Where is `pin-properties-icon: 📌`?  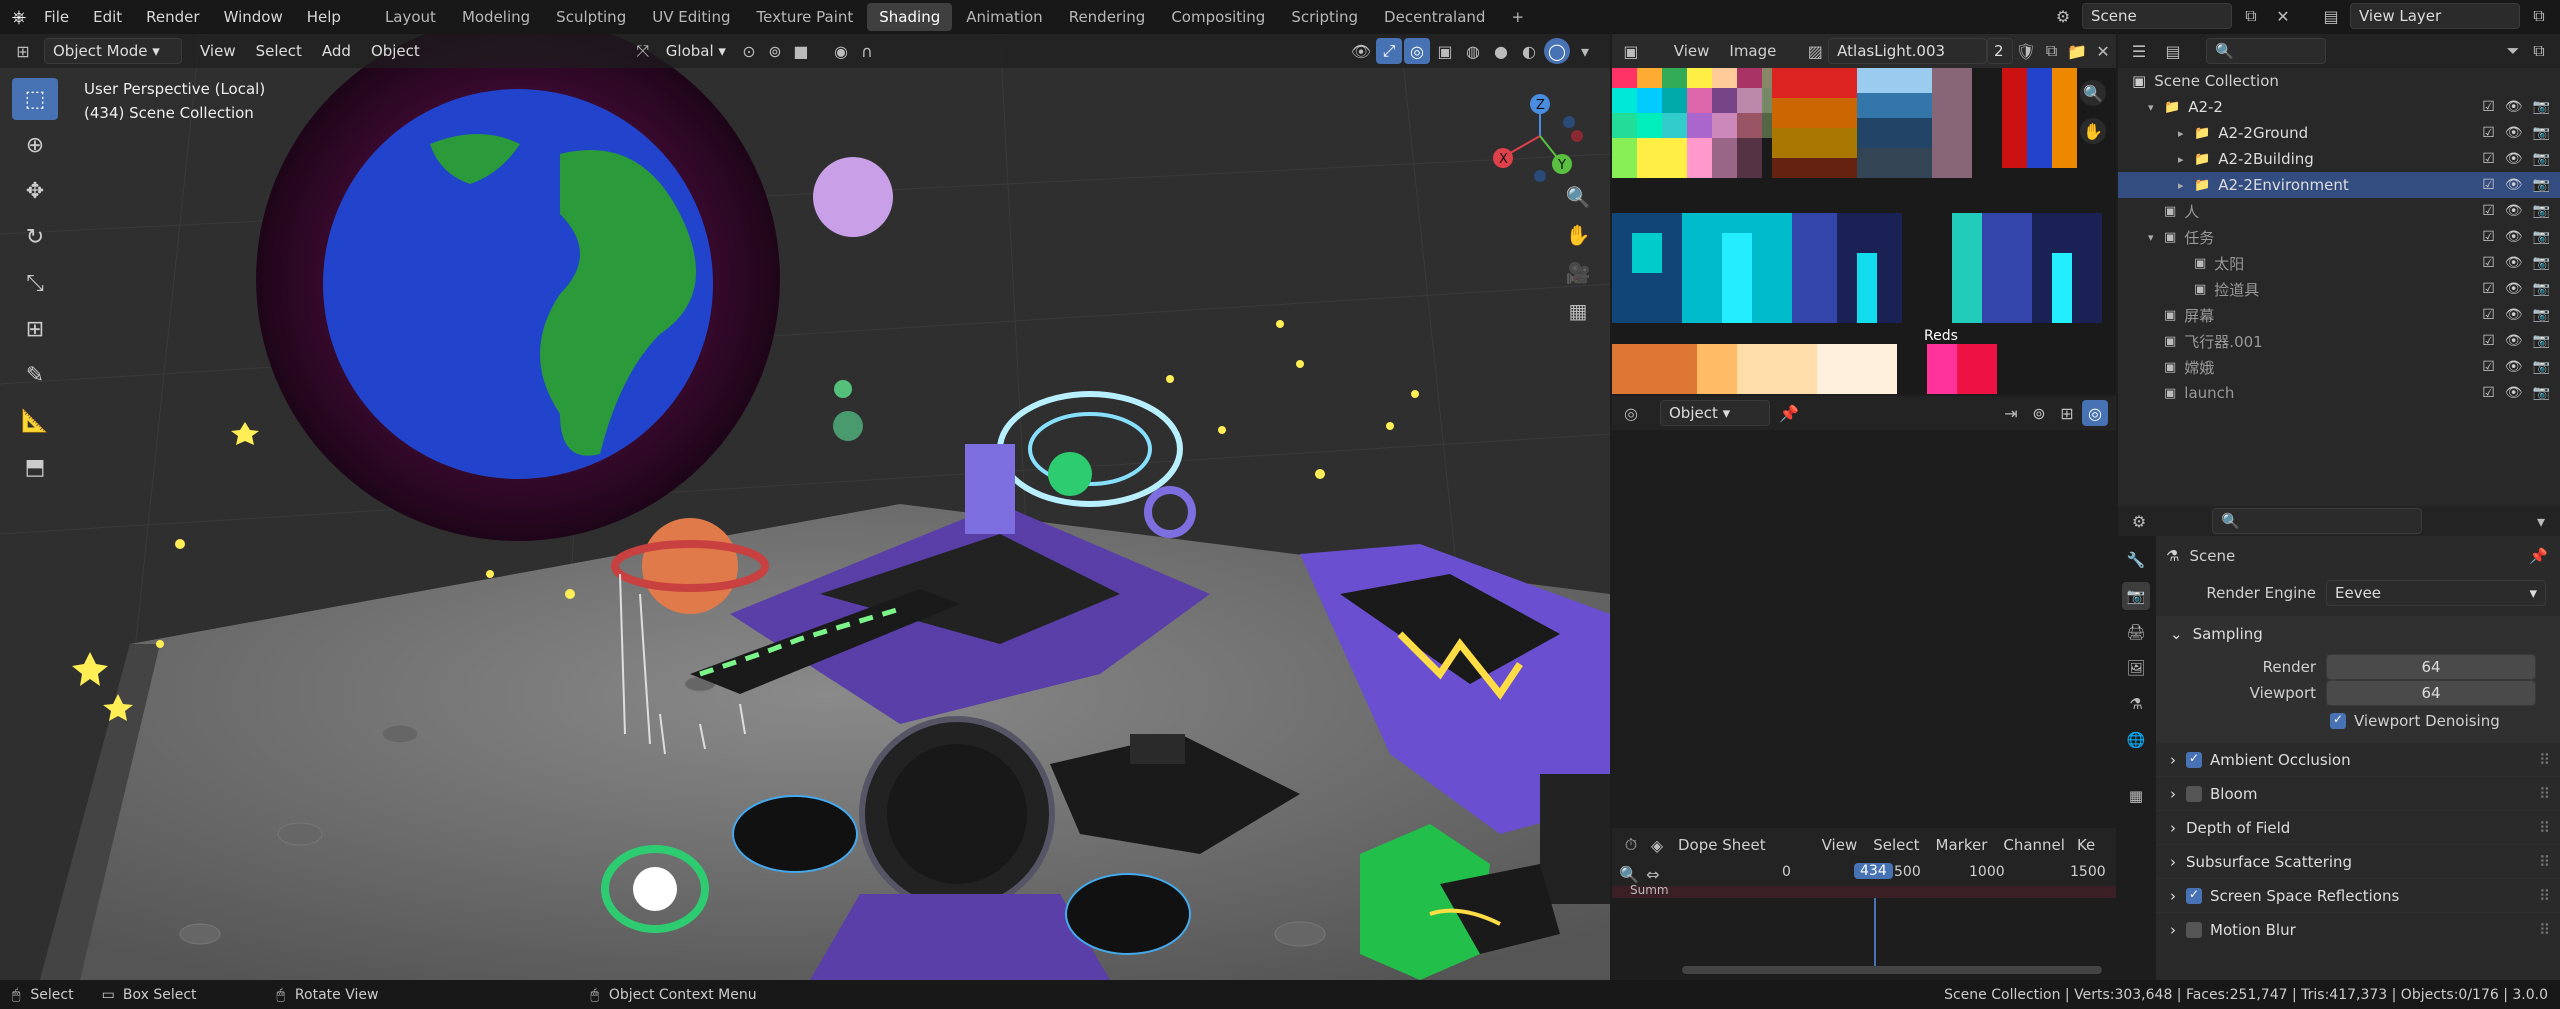 pin-properties-icon: 📌 is located at coordinates (2538, 556).